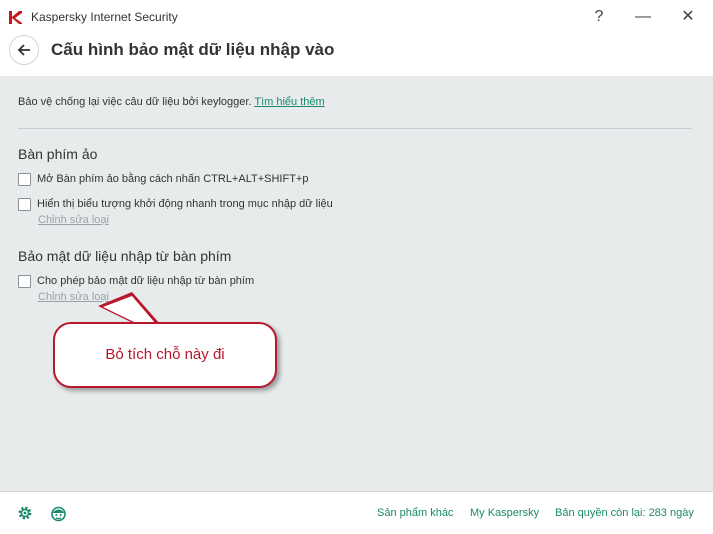 The width and height of the screenshot is (713, 534). Describe the element at coordinates (289, 102) in the screenshot. I see `learn-more-link: Tìm hiểu thêm` at that location.